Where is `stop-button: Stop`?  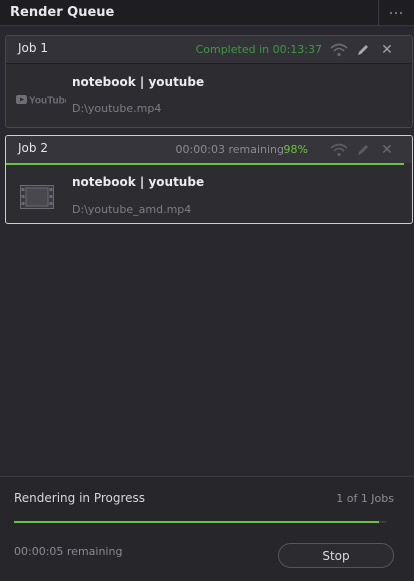
stop-button: Stop is located at coordinates (336, 555).